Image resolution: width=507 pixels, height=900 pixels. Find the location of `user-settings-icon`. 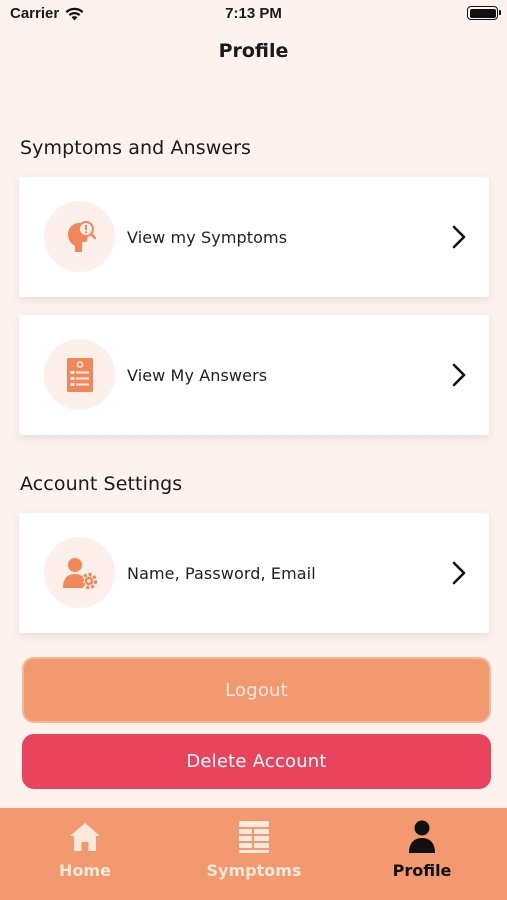

user-settings-icon is located at coordinates (79, 572).